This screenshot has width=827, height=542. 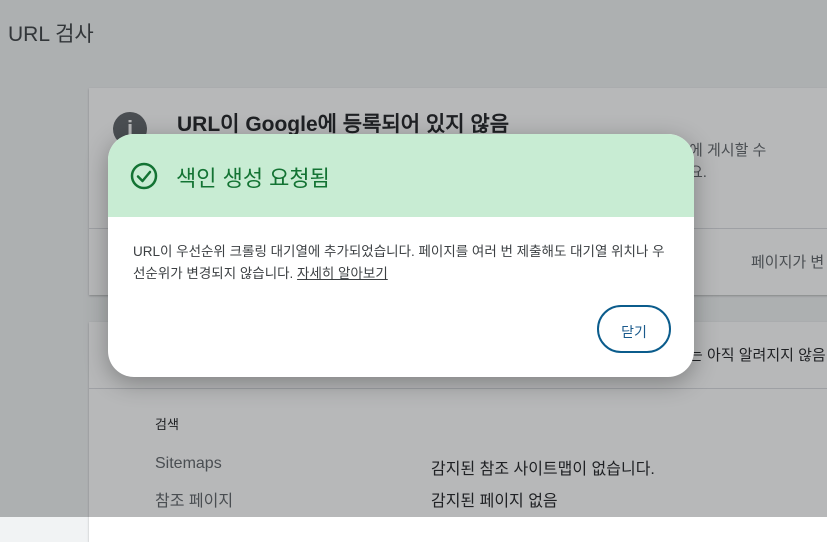 I want to click on dialog-title: 색인 생성 요청됨, so click(x=253, y=178).